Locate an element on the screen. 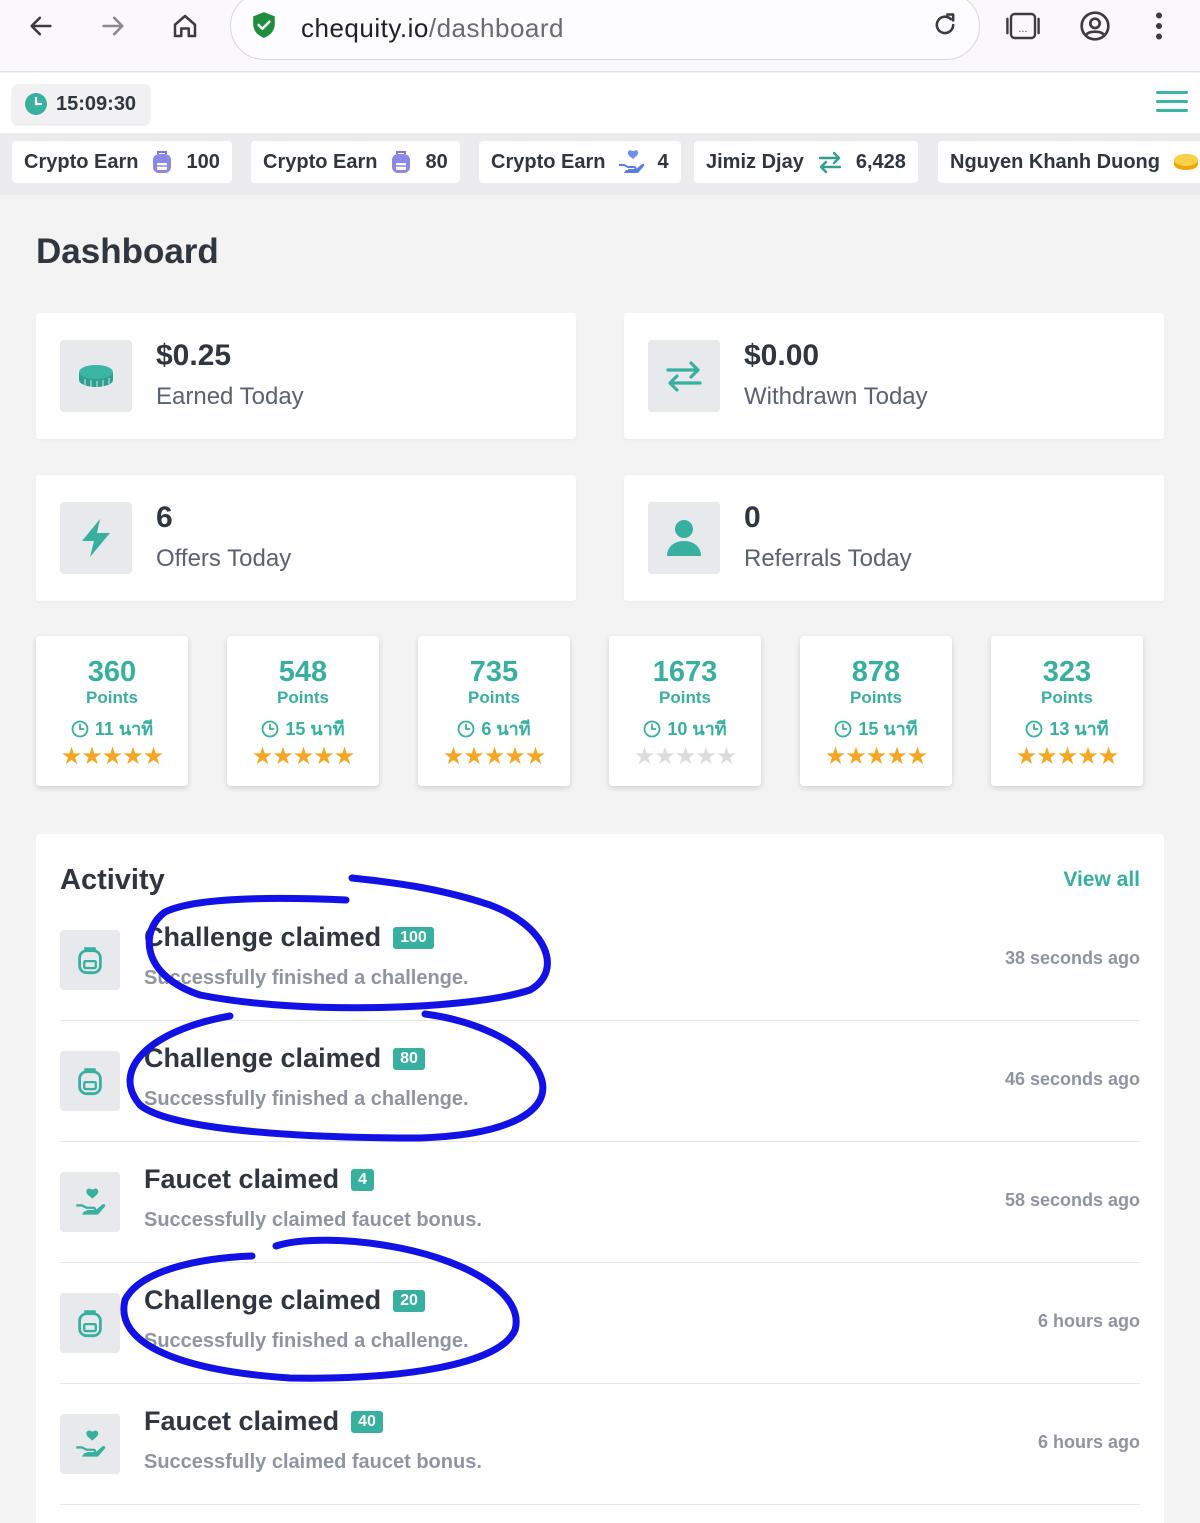 The image size is (1200, 1523). page-title: Dashboard is located at coordinates (127, 251).